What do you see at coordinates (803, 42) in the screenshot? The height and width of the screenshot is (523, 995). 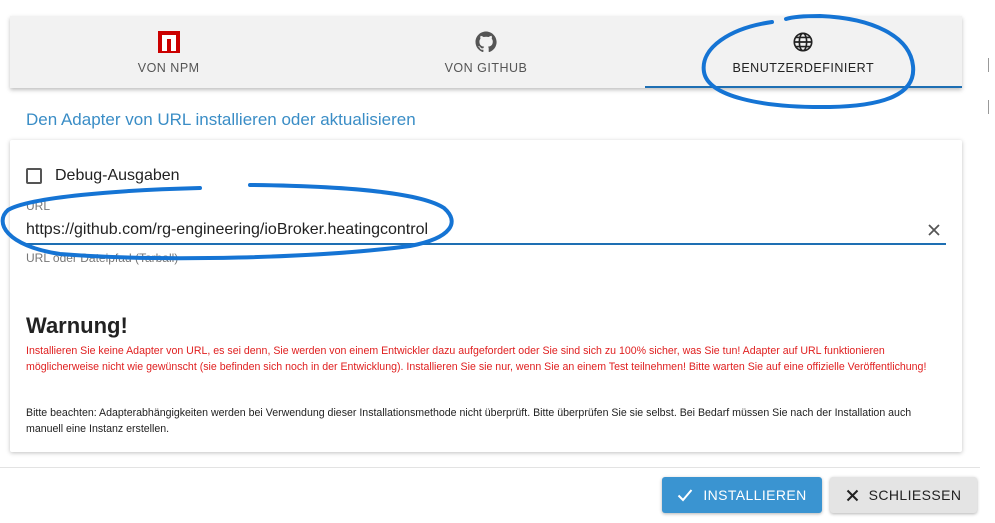 I see `globe-icon` at bounding box center [803, 42].